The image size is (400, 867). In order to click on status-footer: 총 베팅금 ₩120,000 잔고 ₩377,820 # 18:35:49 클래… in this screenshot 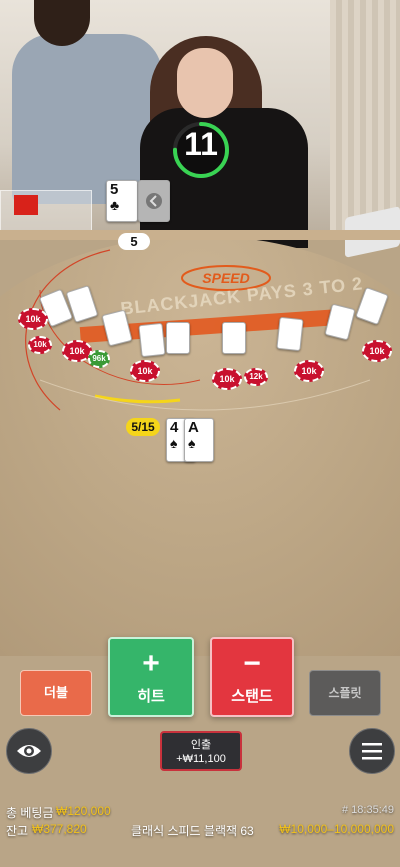, I will do `click(200, 831)`.